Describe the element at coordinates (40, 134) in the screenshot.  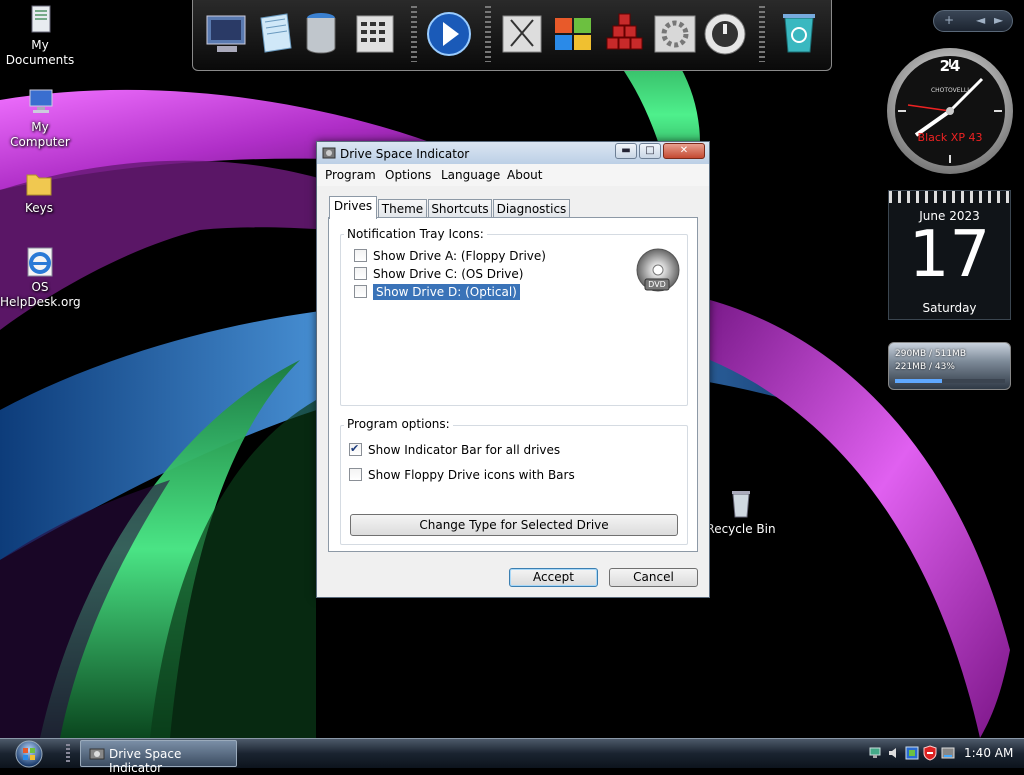
I see `desktop-icon-label: My Computer` at that location.